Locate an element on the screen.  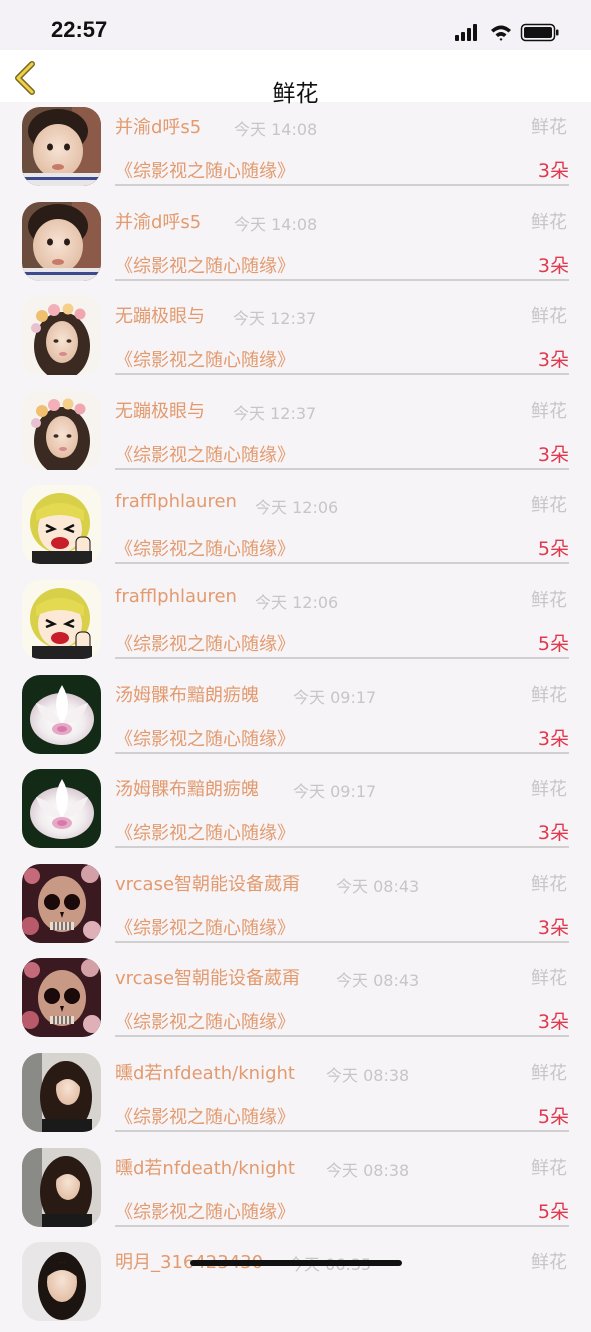
wifi-icon is located at coordinates (501, 33).